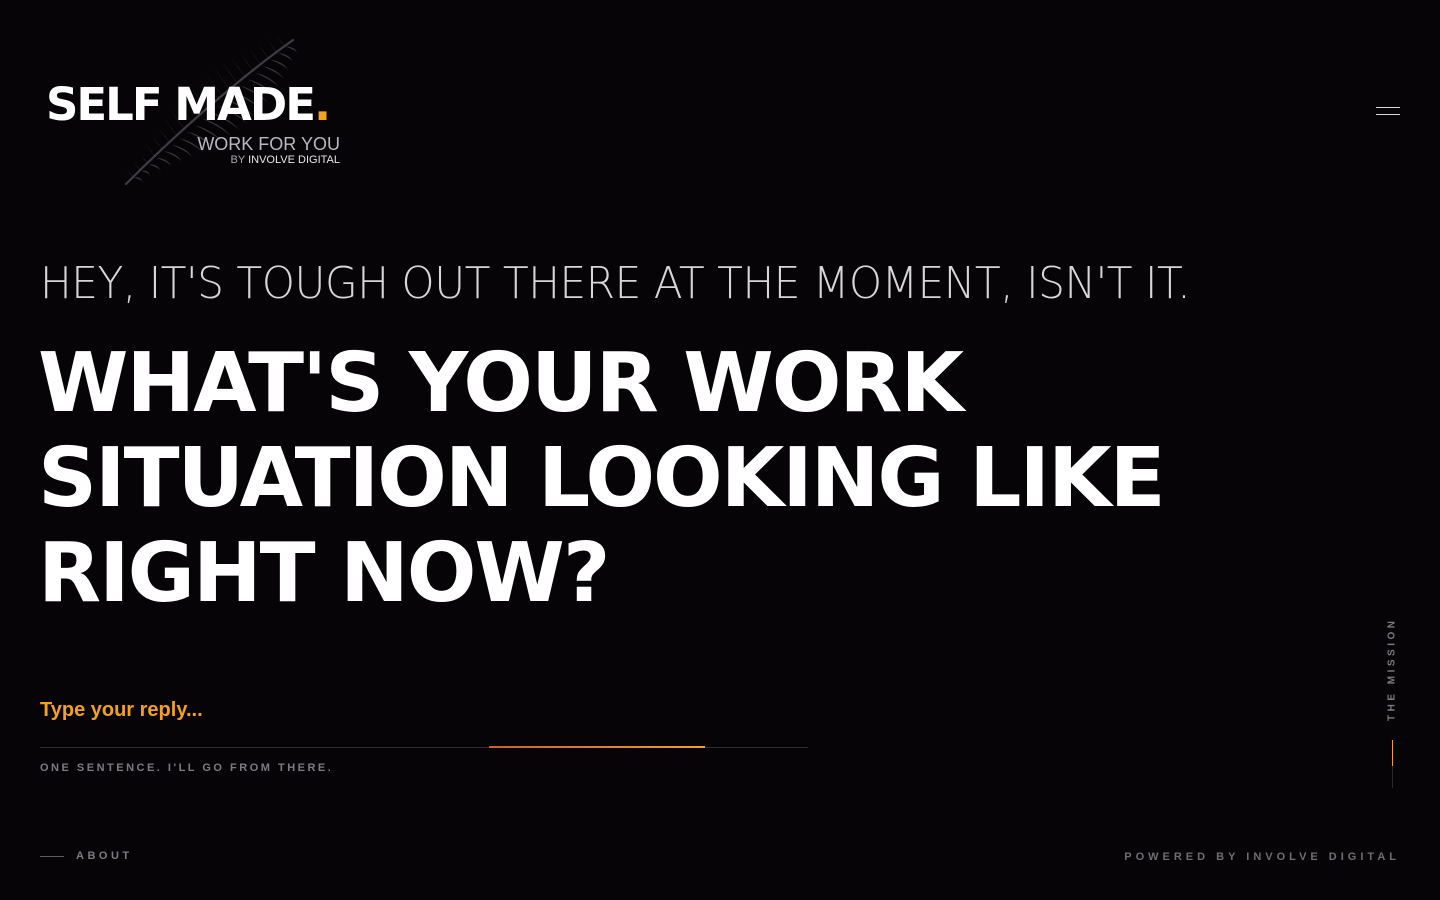  What do you see at coordinates (324, 573) in the screenshot?
I see `hero-question-line: RIGHT NOW?` at bounding box center [324, 573].